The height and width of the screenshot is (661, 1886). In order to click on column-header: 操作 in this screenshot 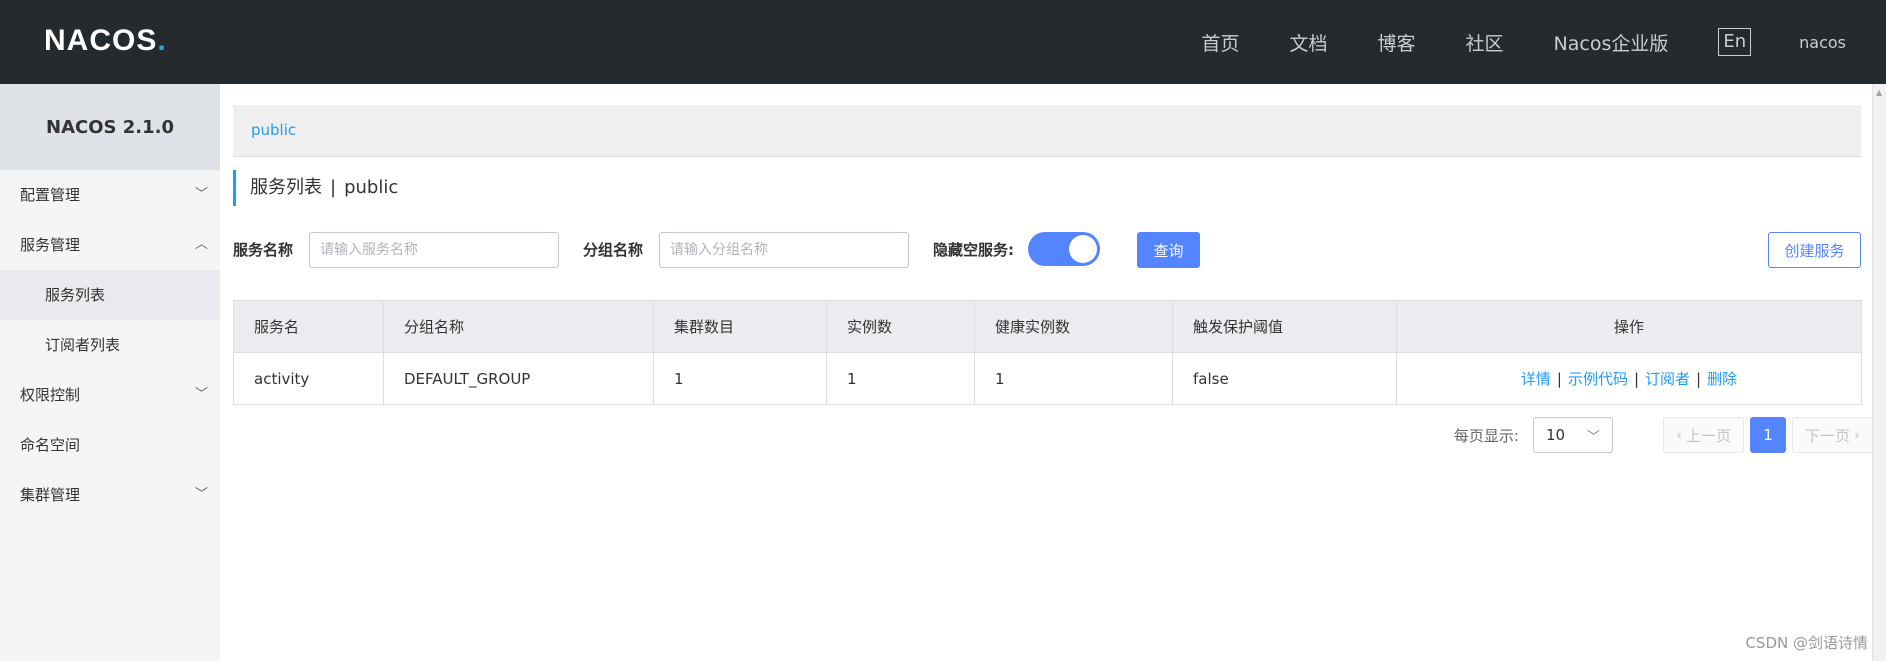, I will do `click(1629, 326)`.